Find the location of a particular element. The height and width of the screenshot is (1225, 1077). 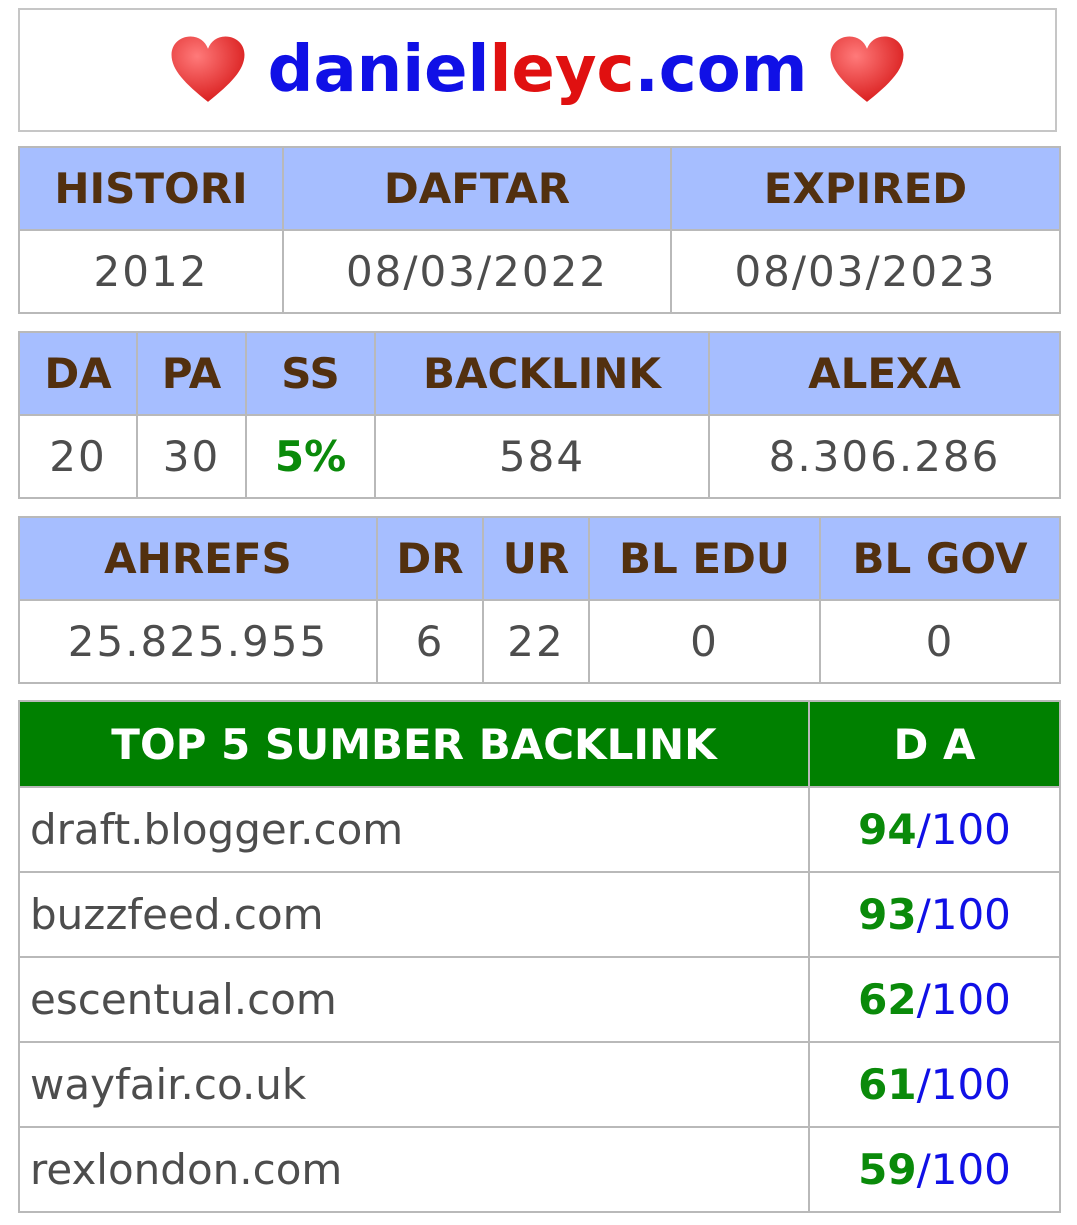

backlink-source: buzzfeed.com is located at coordinates (414, 914).